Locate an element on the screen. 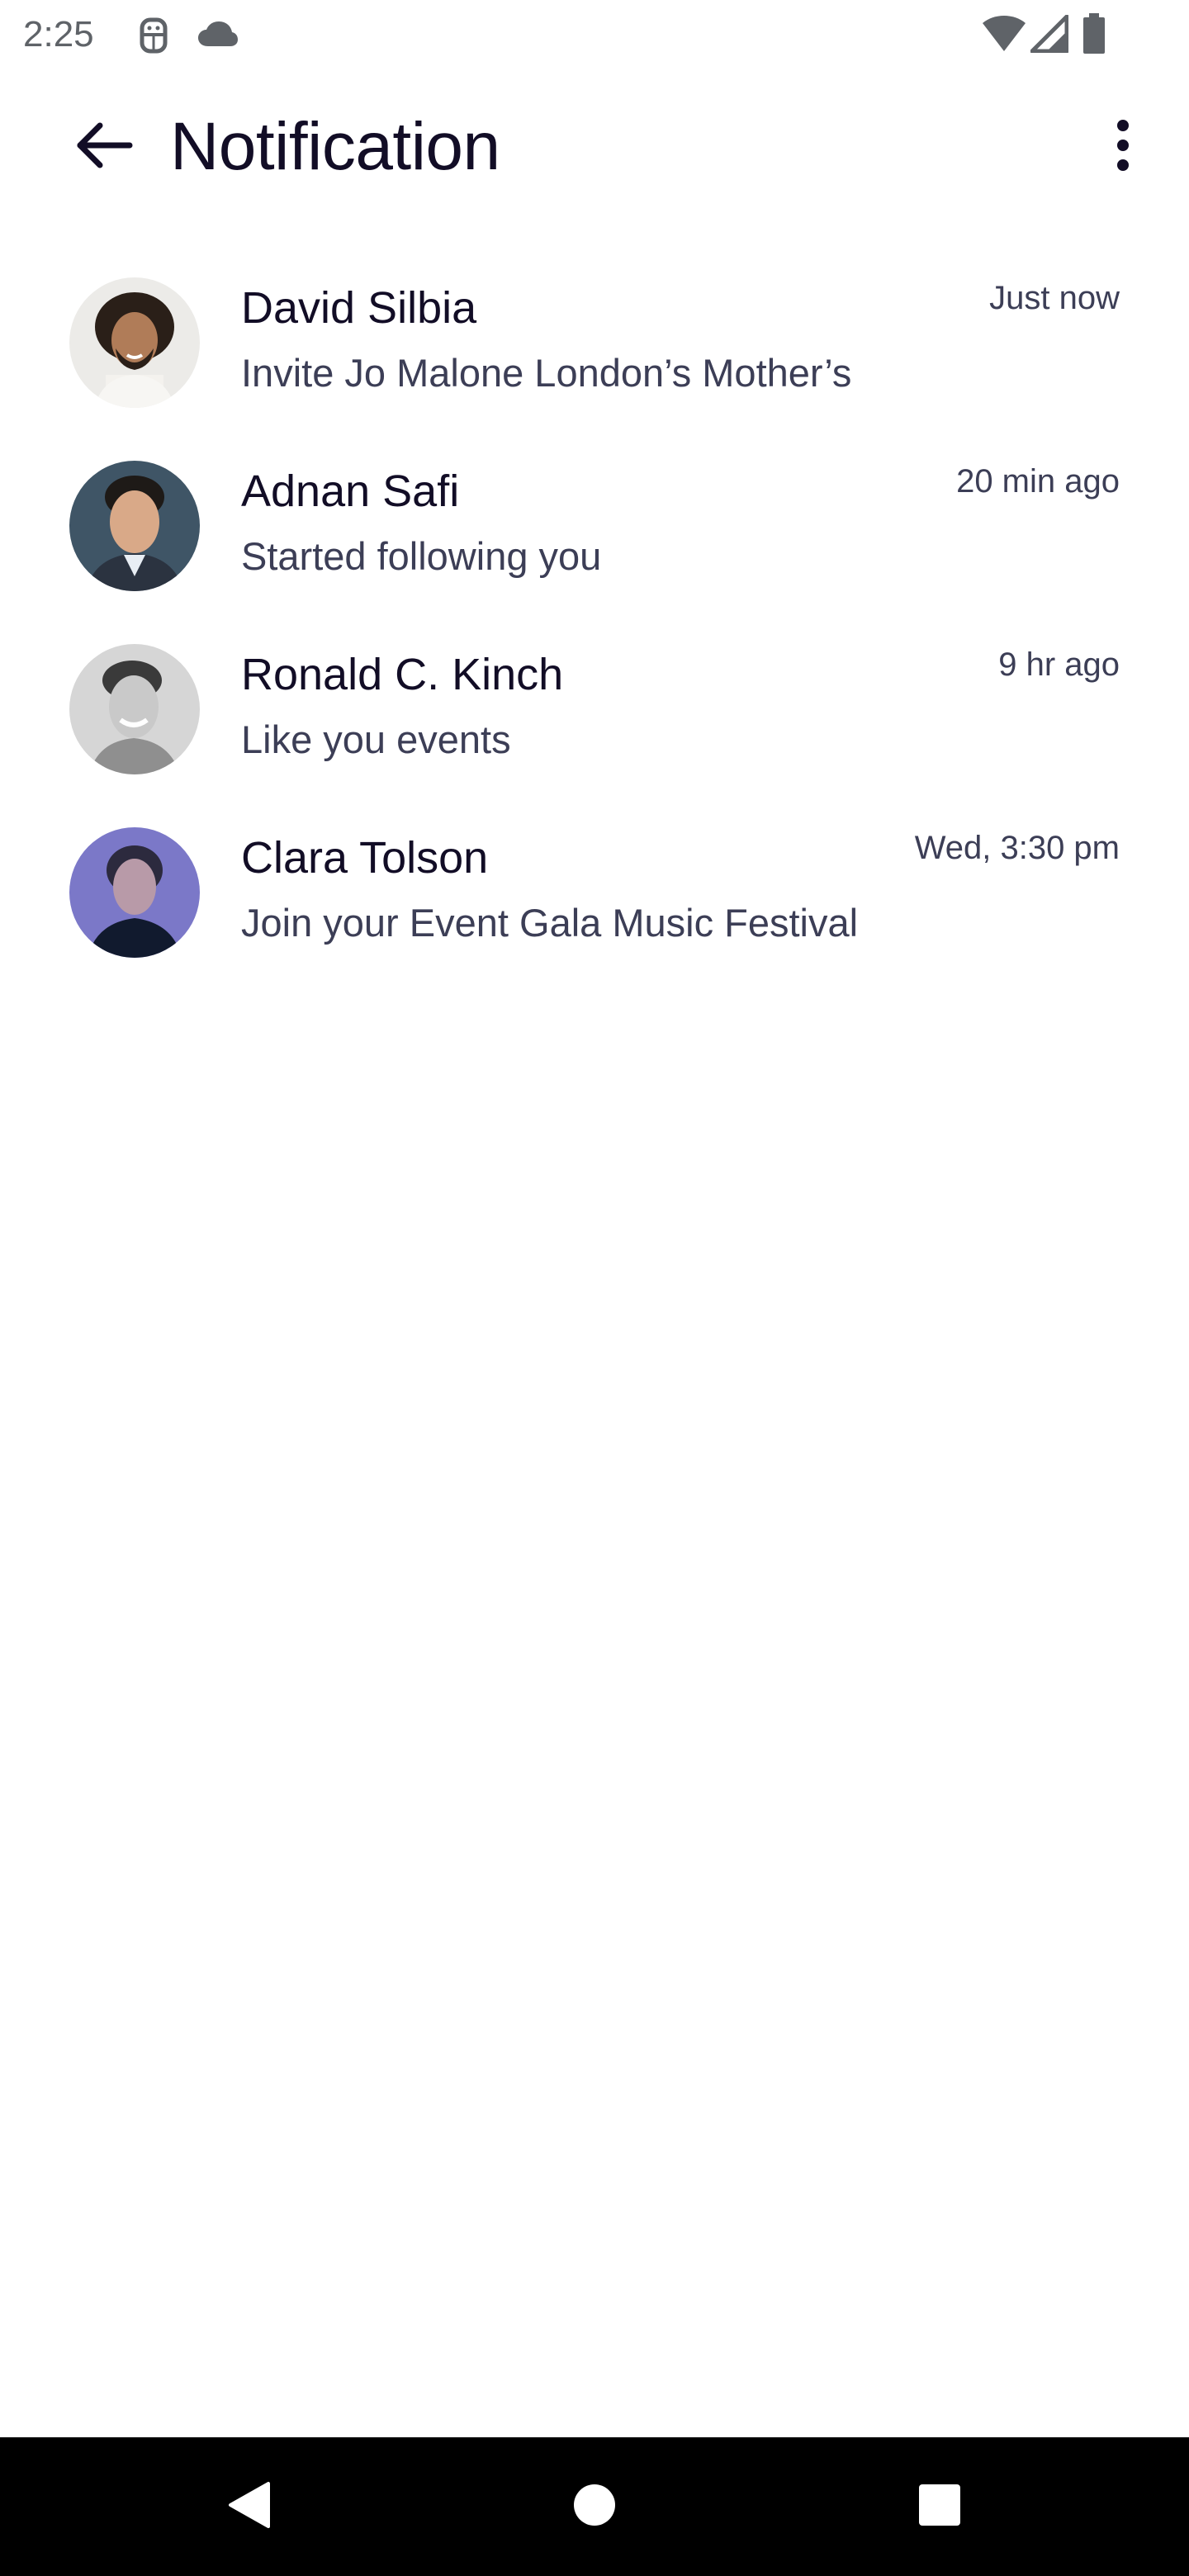  page-title: Notification is located at coordinates (335, 146).